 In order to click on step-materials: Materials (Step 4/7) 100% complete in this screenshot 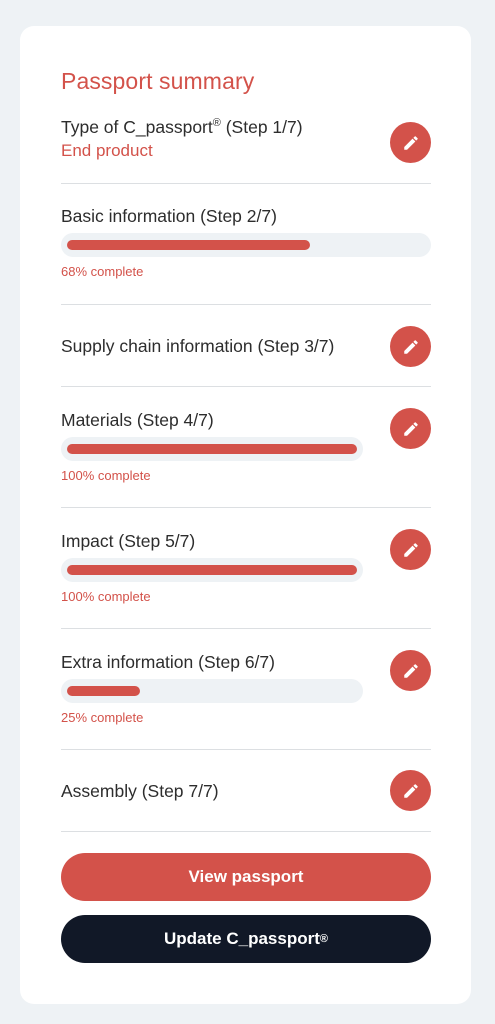, I will do `click(246, 446)`.